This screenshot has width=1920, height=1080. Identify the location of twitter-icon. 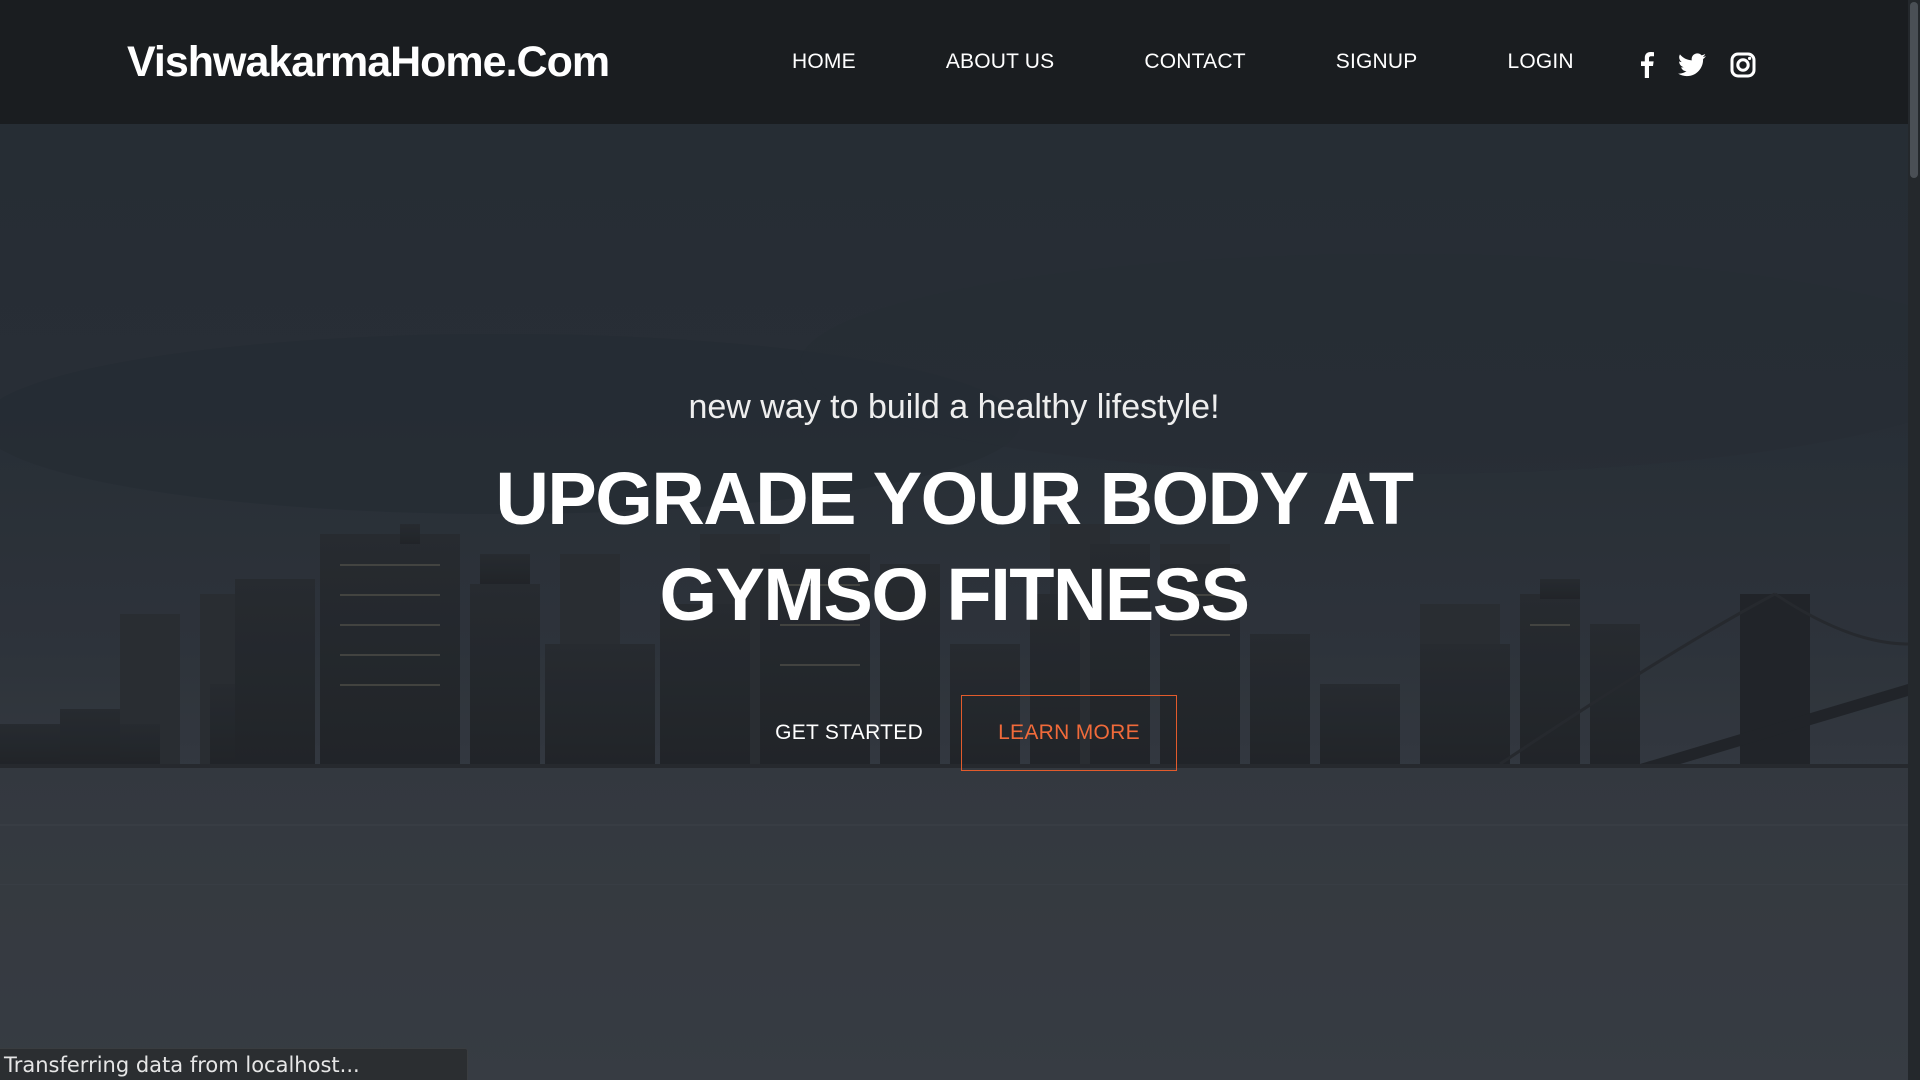
(1692, 65).